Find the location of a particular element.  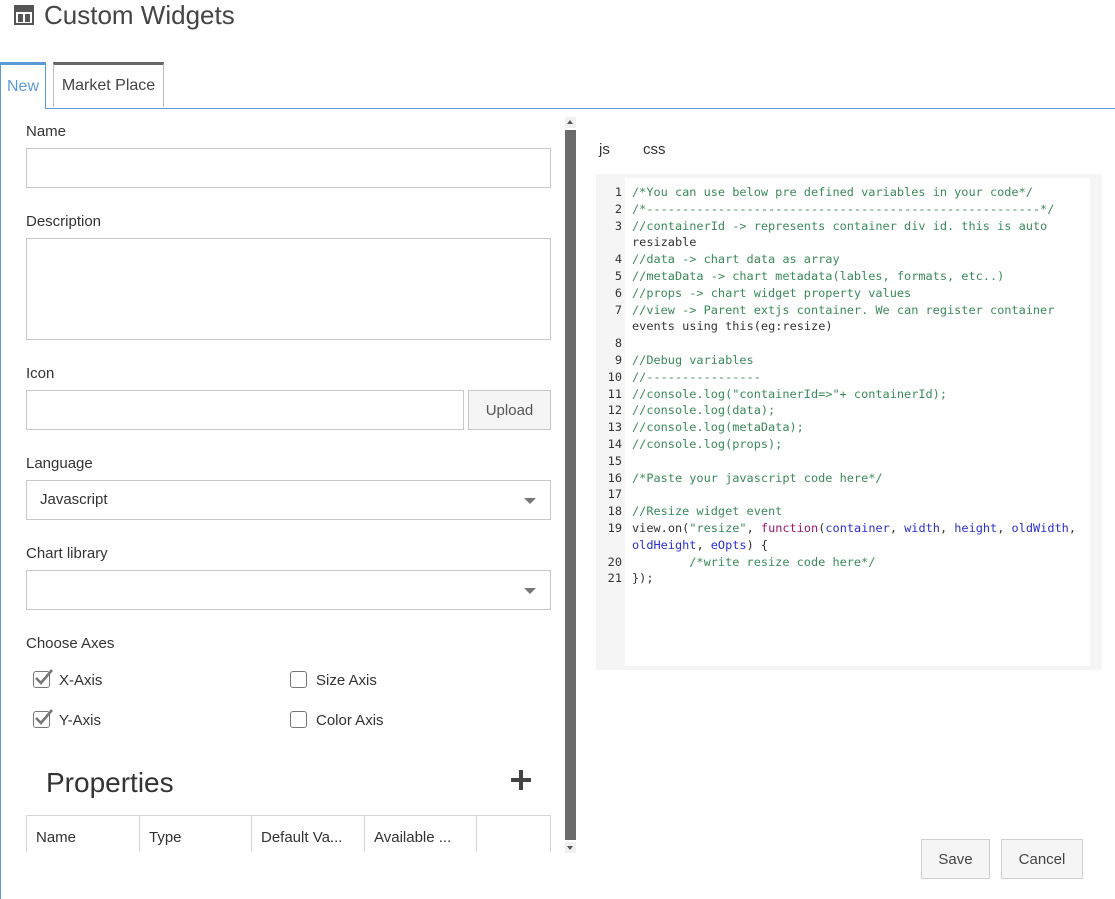

language-value: Javascript is located at coordinates (74, 499).